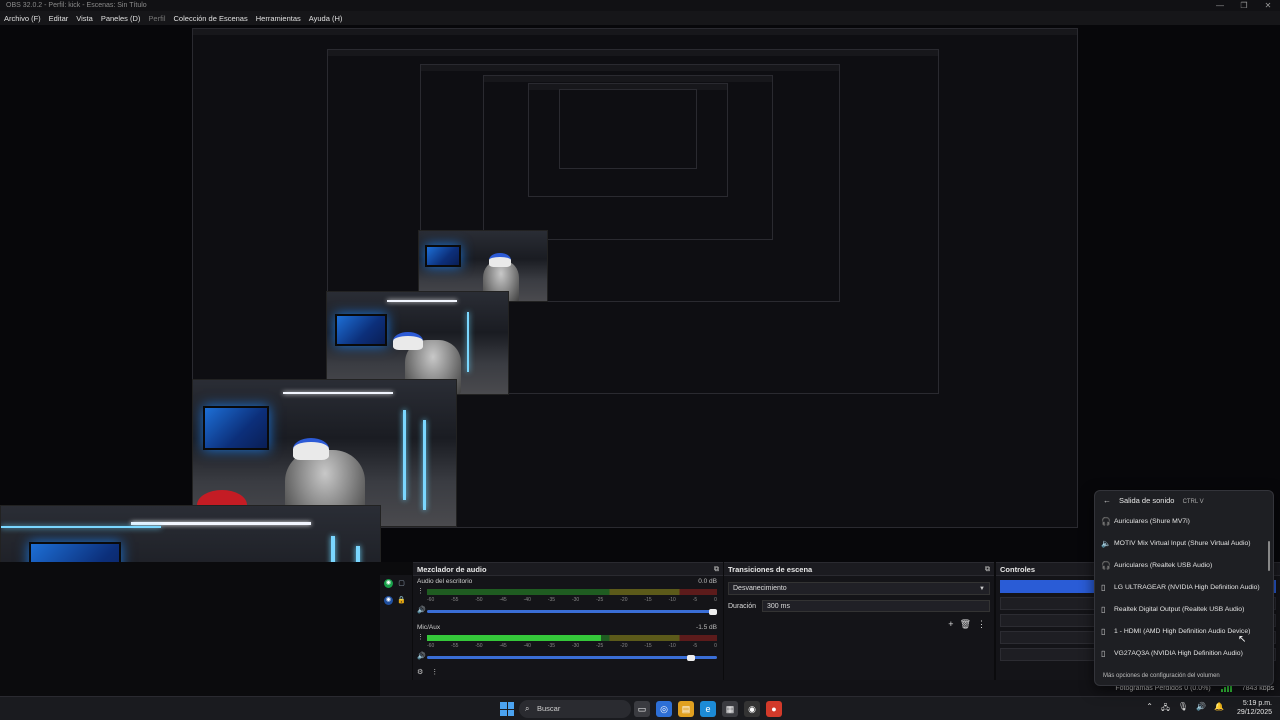 The width and height of the screenshot is (1280, 720). Describe the element at coordinates (1106, 543) in the screenshot. I see `speaker-icon: 🔈` at that location.